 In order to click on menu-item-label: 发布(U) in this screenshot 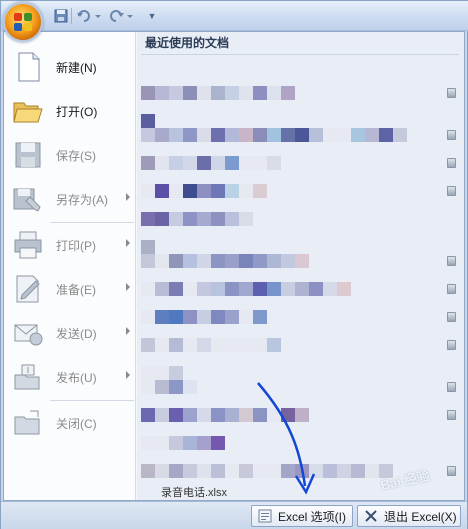, I will do `click(76, 377)`.